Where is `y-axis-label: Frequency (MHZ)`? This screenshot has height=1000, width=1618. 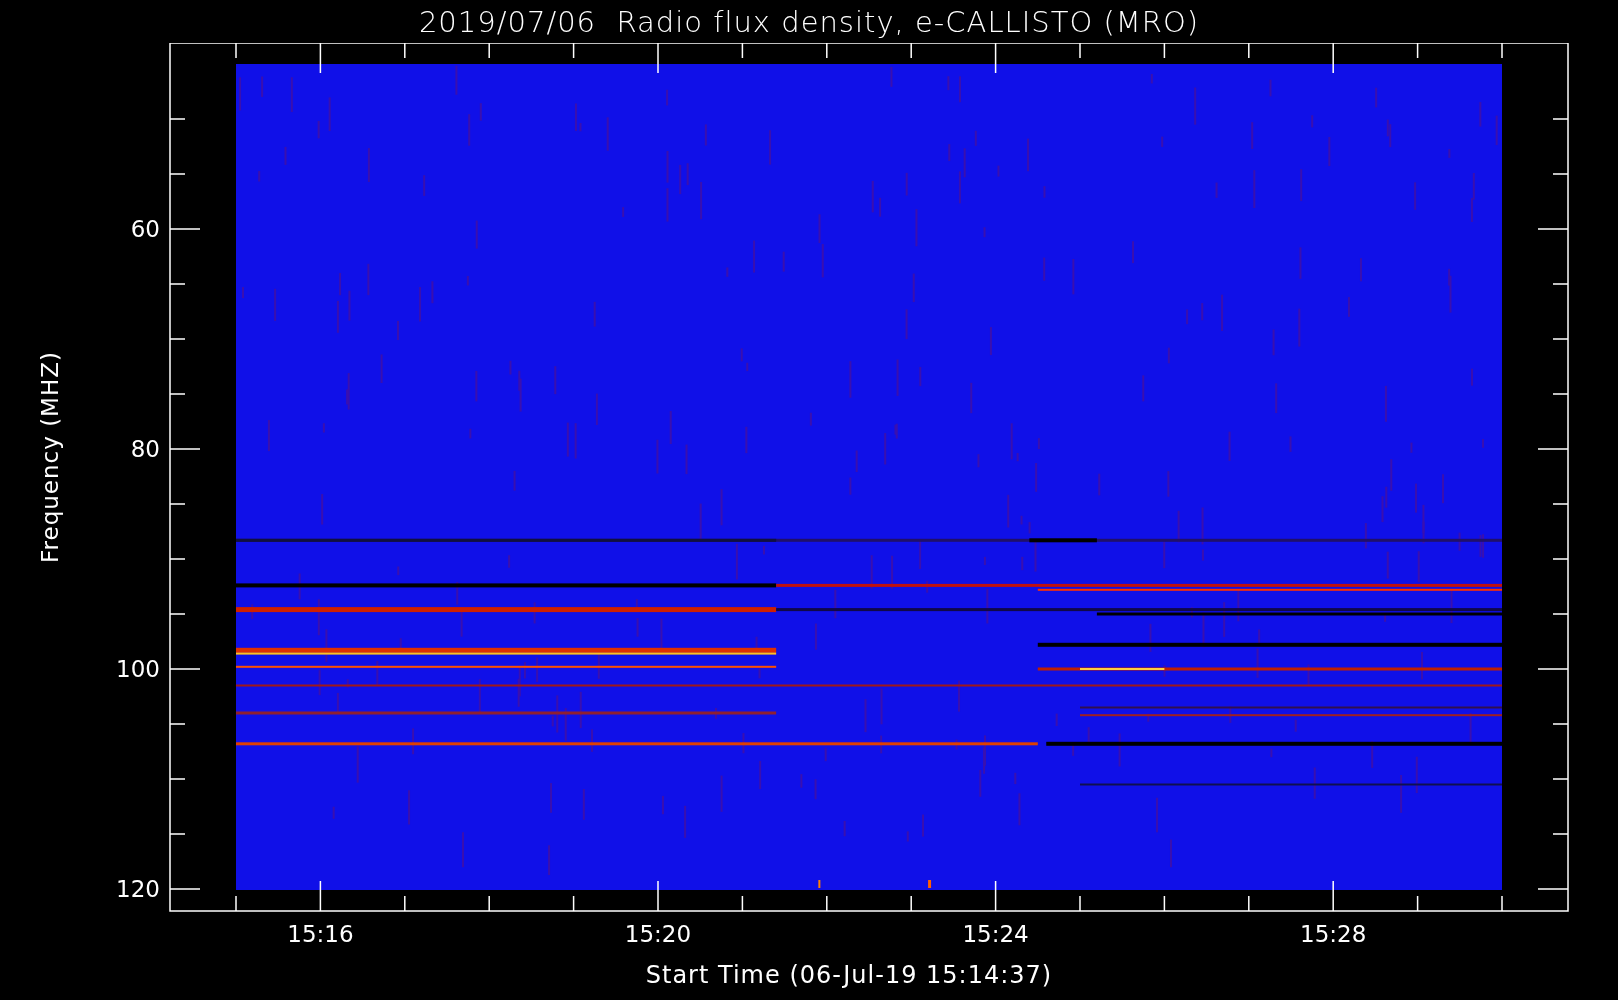
y-axis-label: Frequency (MHZ) is located at coordinates (50, 456).